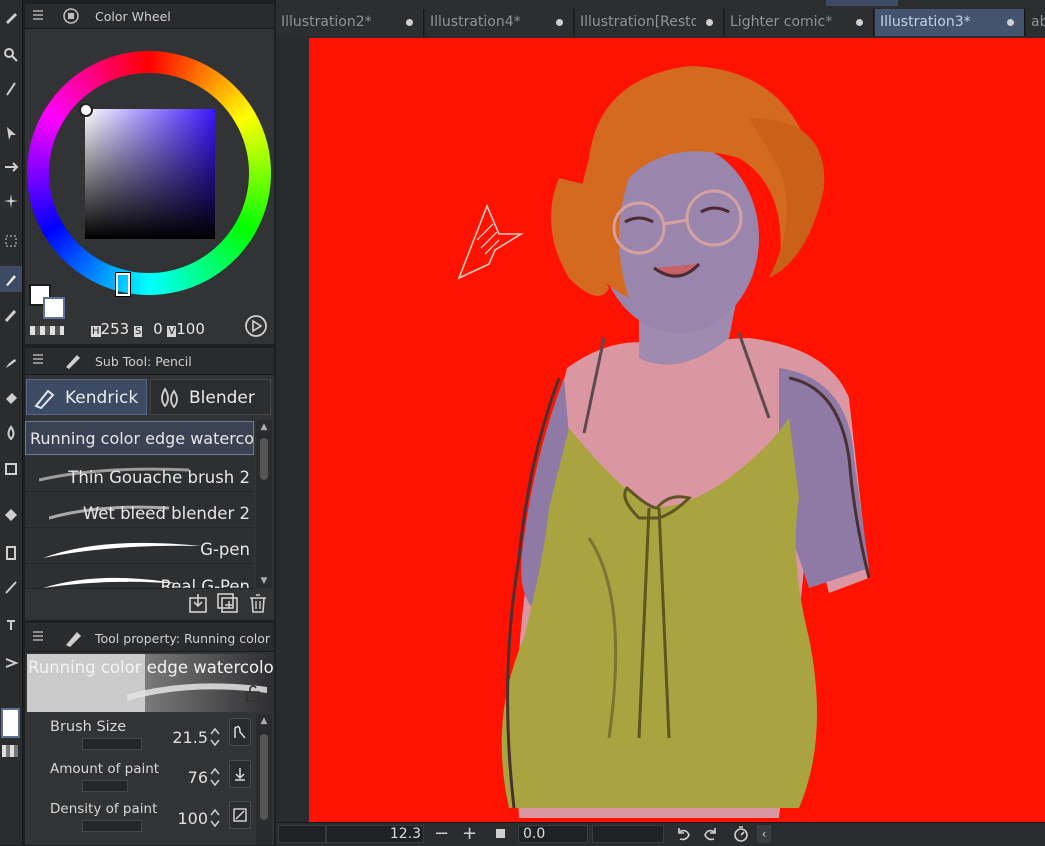 The height and width of the screenshot is (846, 1045). Describe the element at coordinates (112, 826) in the screenshot. I see `density-of-paint-slider` at that location.